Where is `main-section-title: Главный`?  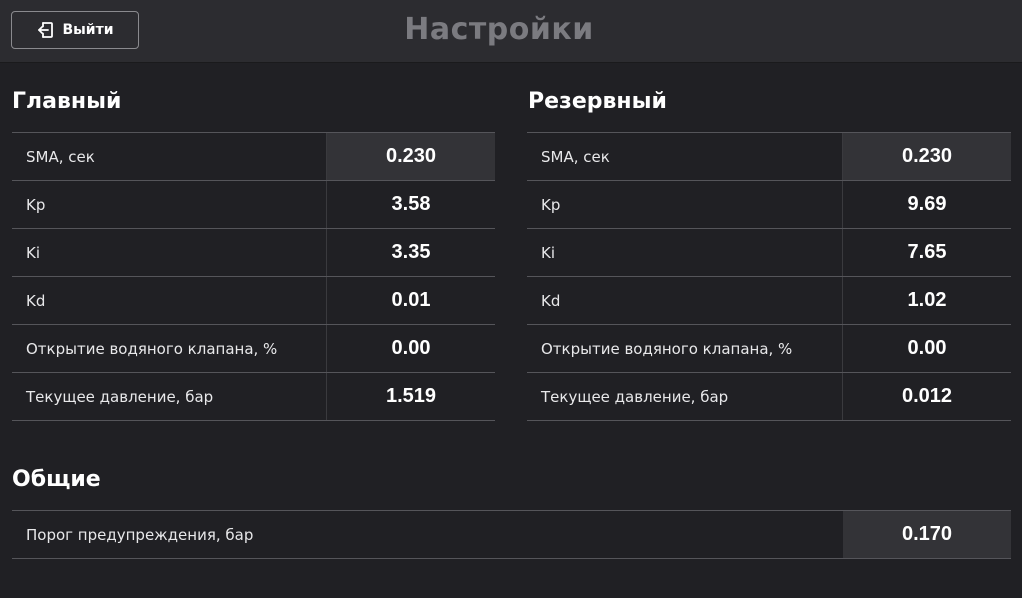
main-section-title: Главный is located at coordinates (67, 101).